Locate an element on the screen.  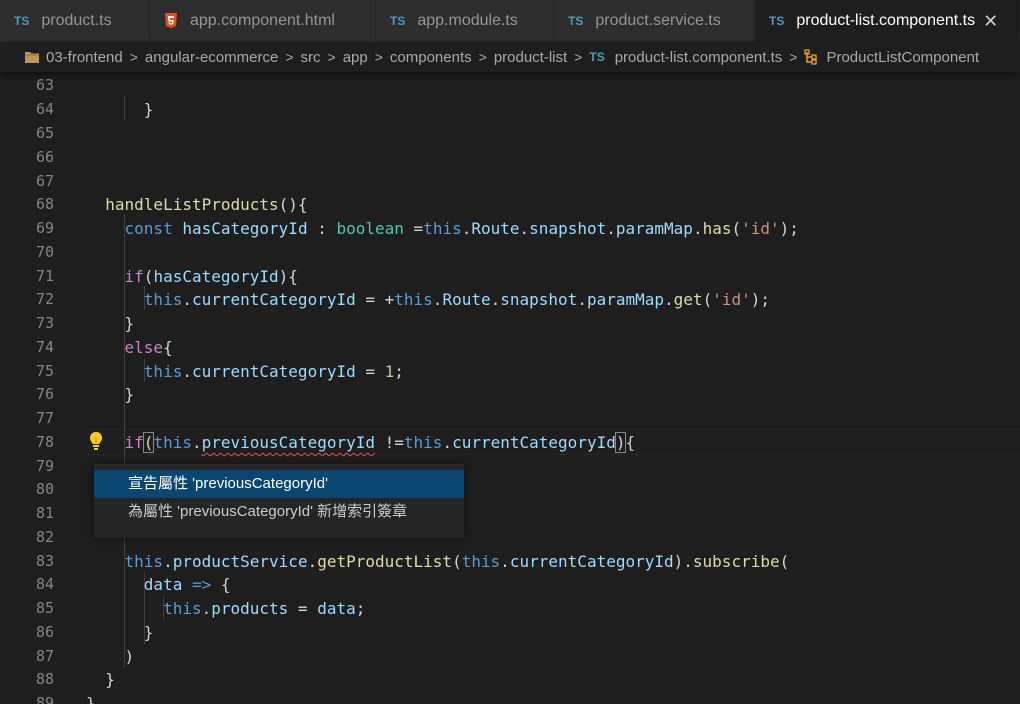
line-number: 74 is located at coordinates (44, 347).